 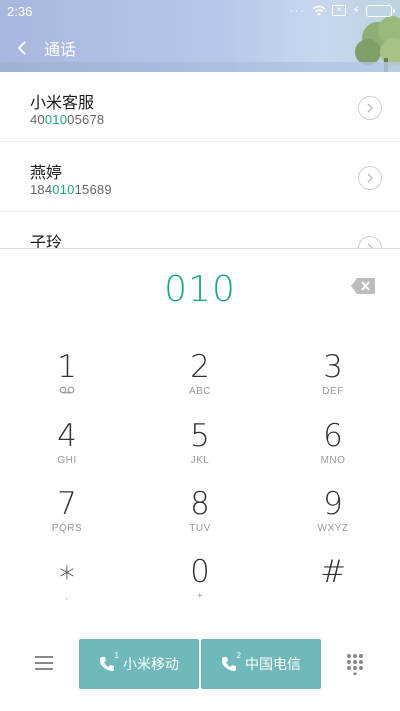 I want to click on dialpad-toggle-icon, so click(x=355, y=664).